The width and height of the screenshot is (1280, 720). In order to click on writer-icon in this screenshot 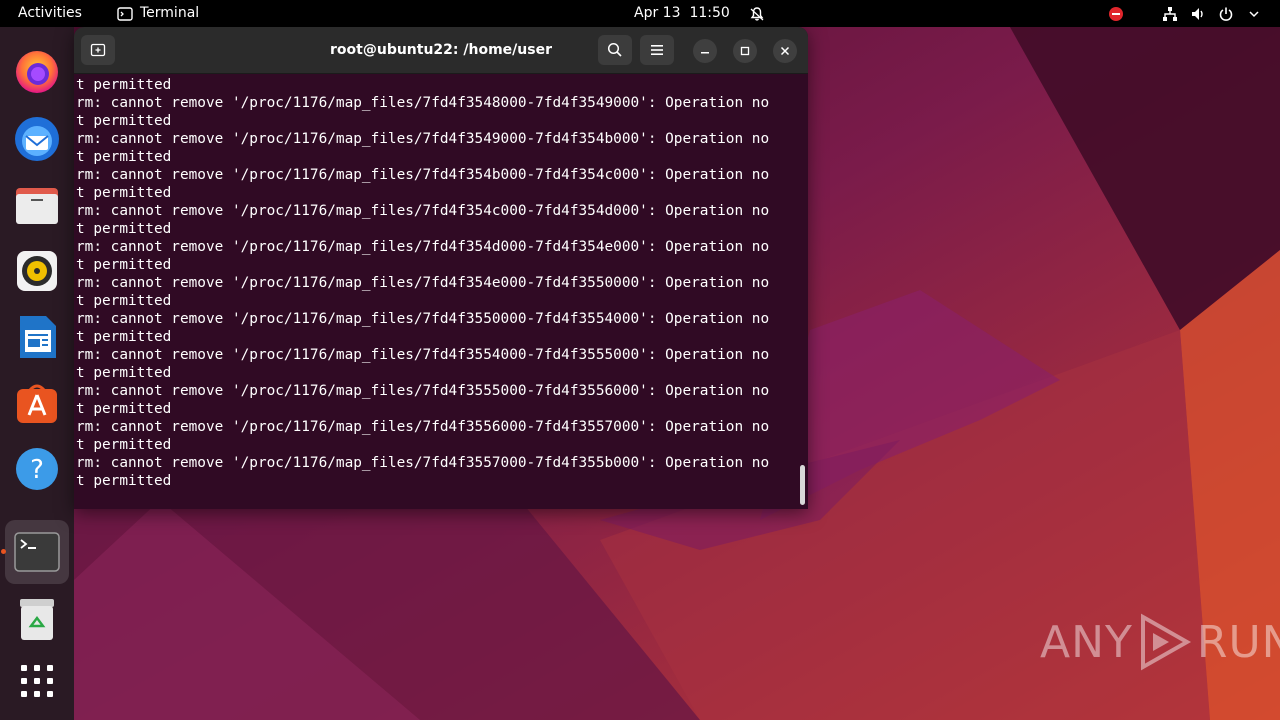, I will do `click(38, 337)`.